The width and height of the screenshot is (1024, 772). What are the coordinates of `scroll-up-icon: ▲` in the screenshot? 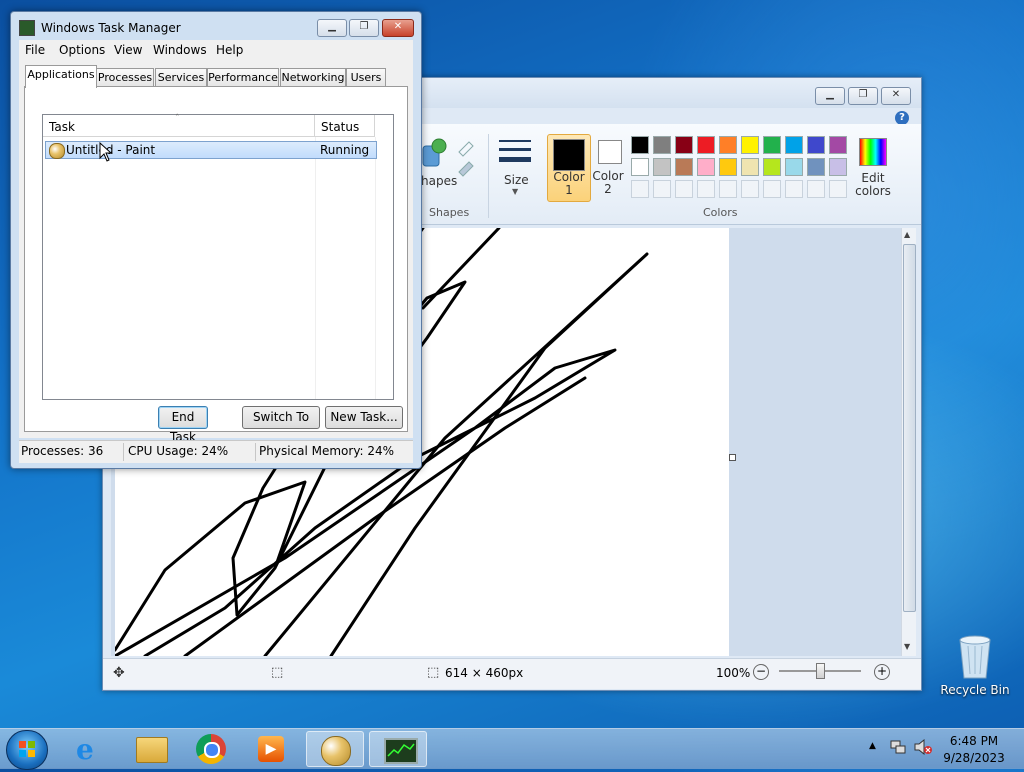 It's located at (907, 234).